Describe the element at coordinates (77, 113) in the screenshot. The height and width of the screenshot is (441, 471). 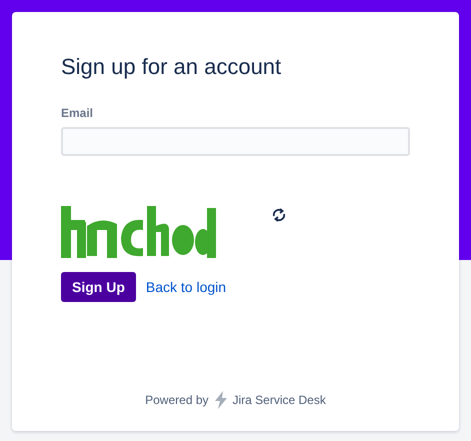
I see `email-label: Email` at that location.